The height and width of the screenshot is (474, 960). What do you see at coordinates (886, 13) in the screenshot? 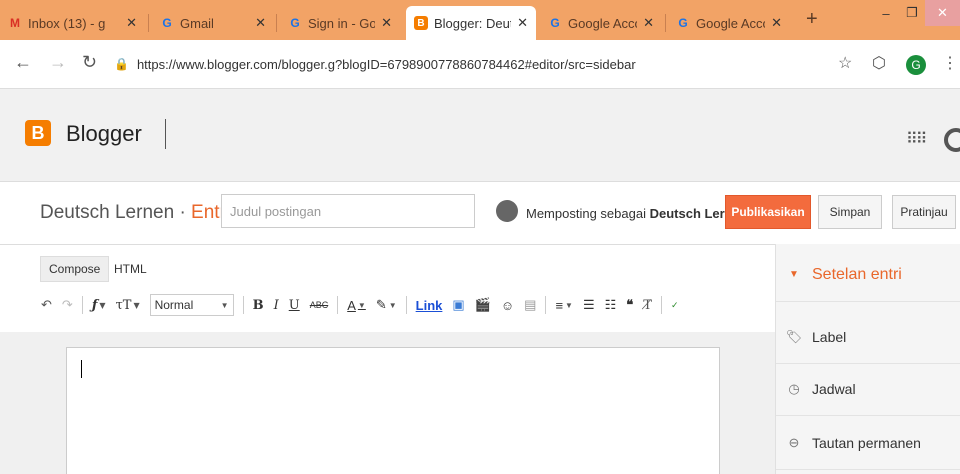
I see `minimize-button: ‒` at bounding box center [886, 13].